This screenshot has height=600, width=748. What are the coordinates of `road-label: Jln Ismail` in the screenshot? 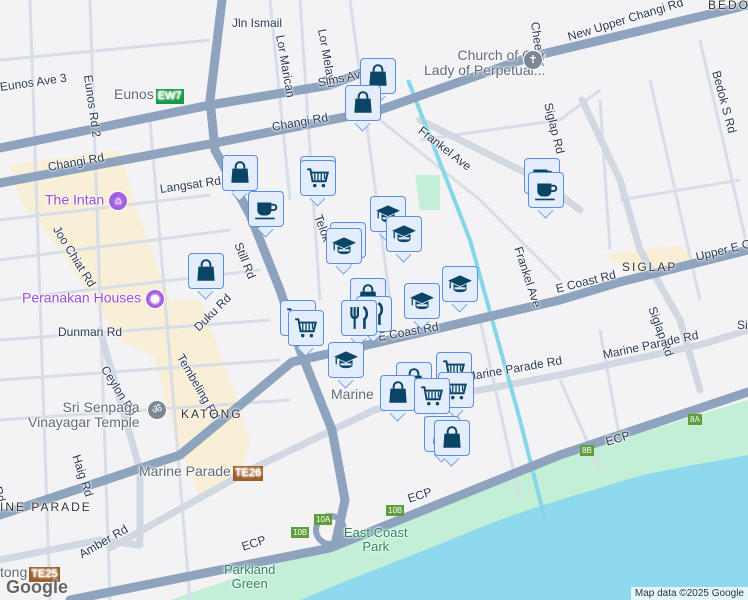 It's located at (257, 23).